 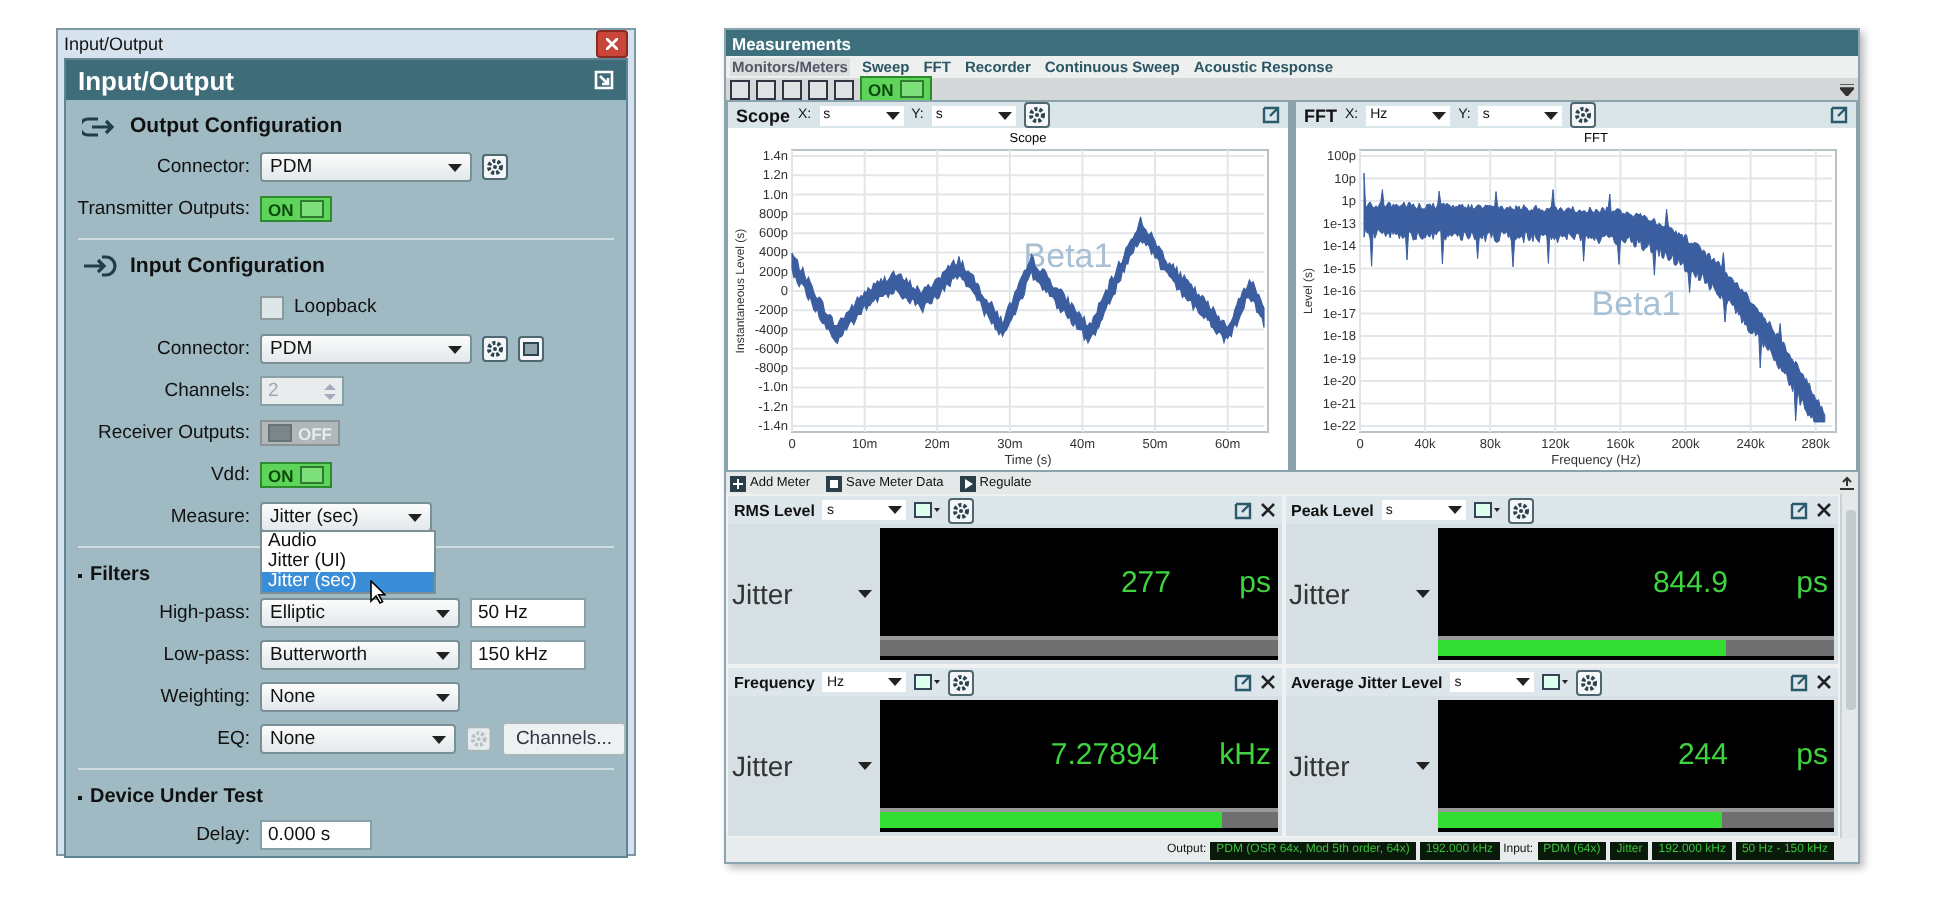 What do you see at coordinates (162, 209) in the screenshot?
I see `field-label: Transmitter Outputs:` at bounding box center [162, 209].